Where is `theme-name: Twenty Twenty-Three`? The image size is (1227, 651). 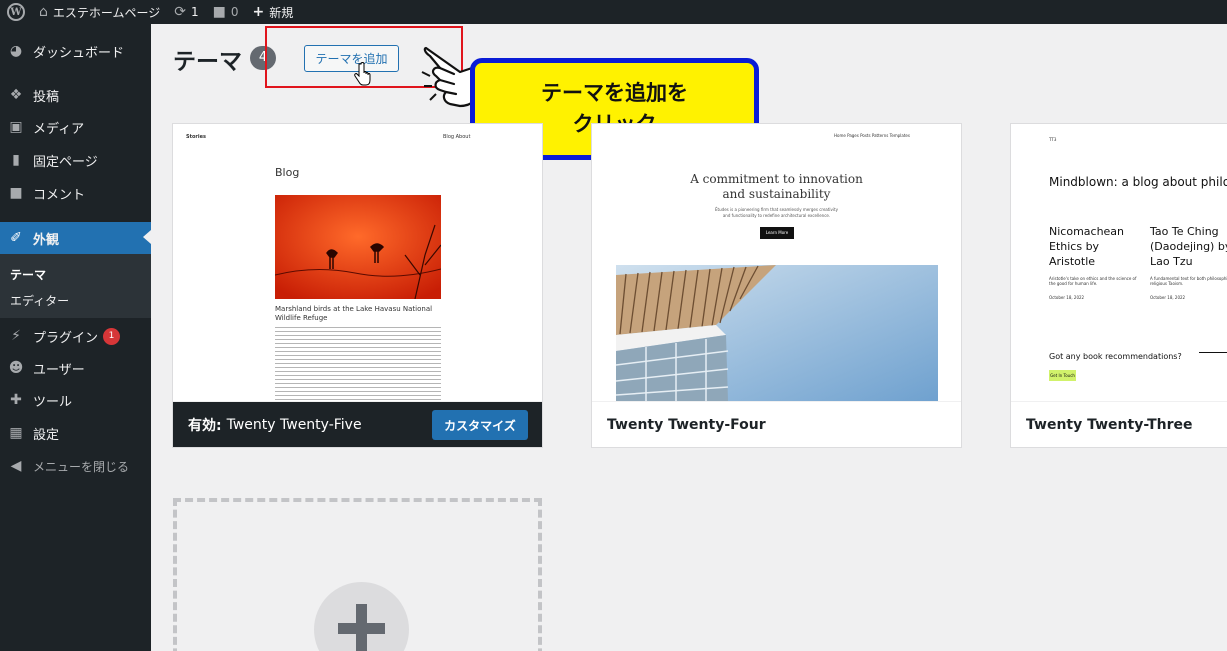
theme-name: Twenty Twenty-Three is located at coordinates (1109, 424).